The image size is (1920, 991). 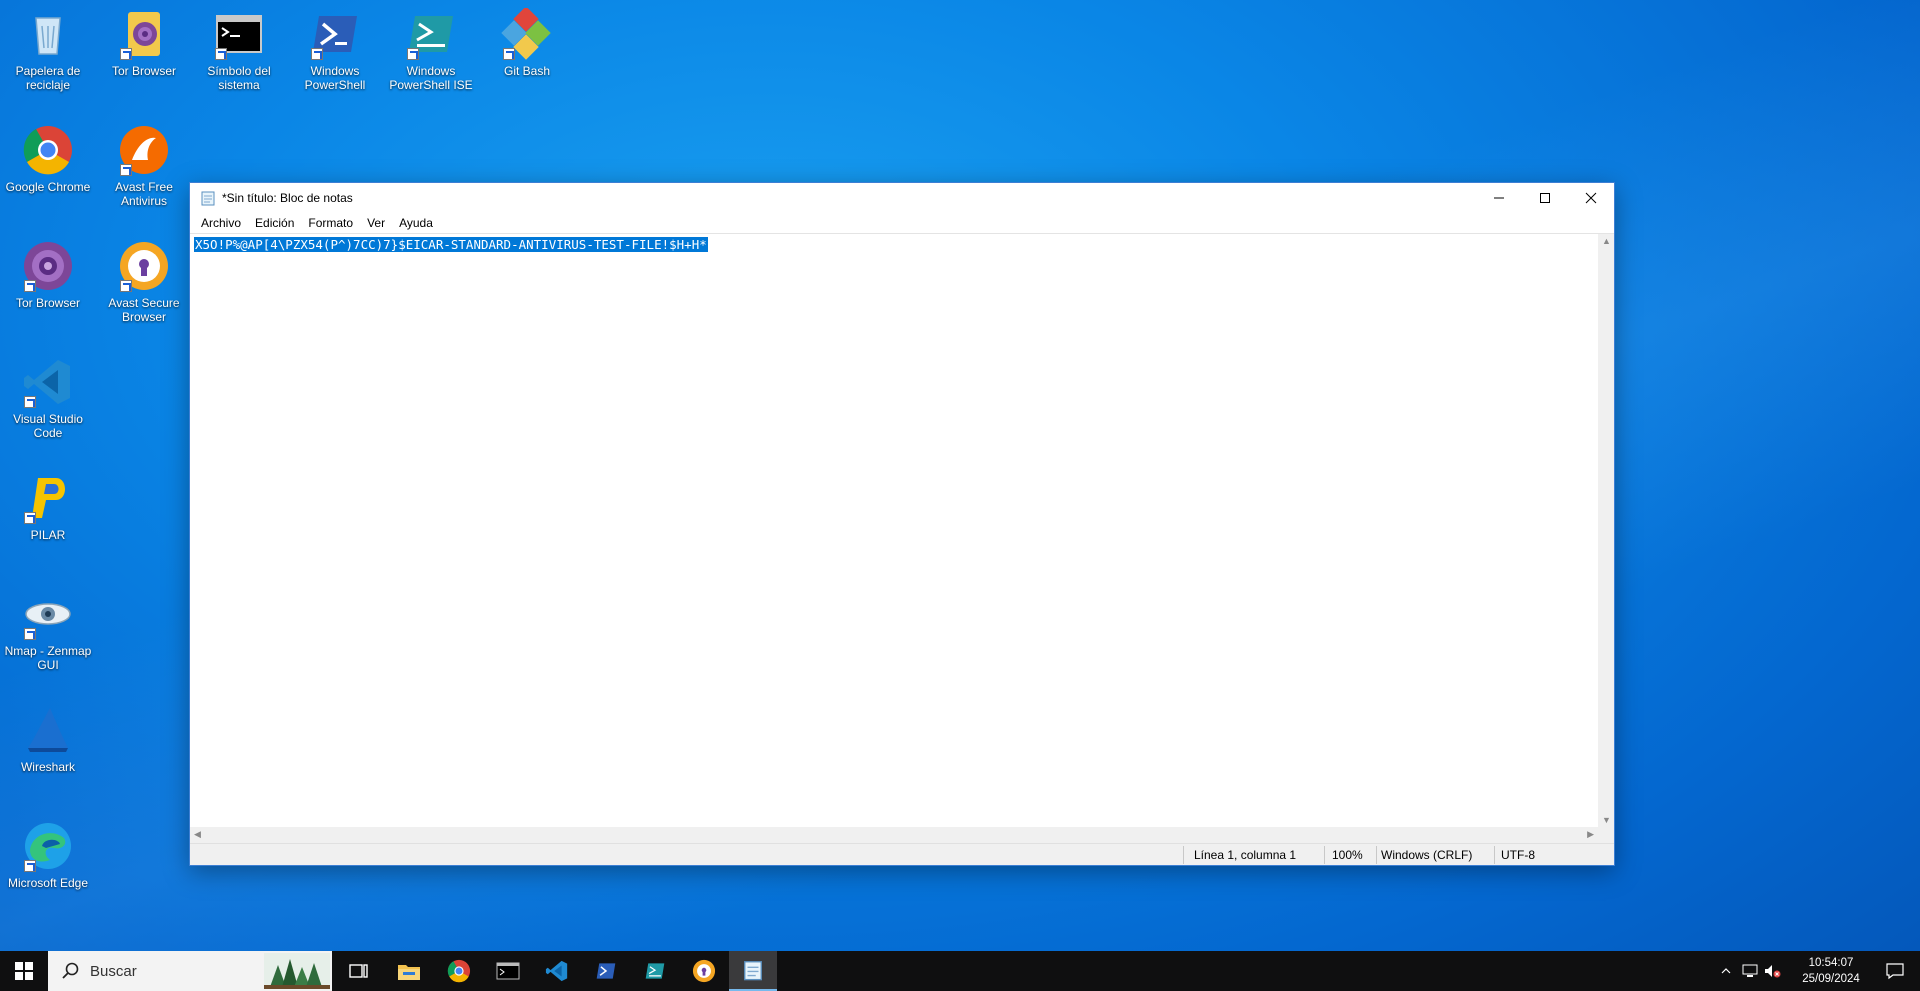 I want to click on maximize-button, so click(x=1545, y=198).